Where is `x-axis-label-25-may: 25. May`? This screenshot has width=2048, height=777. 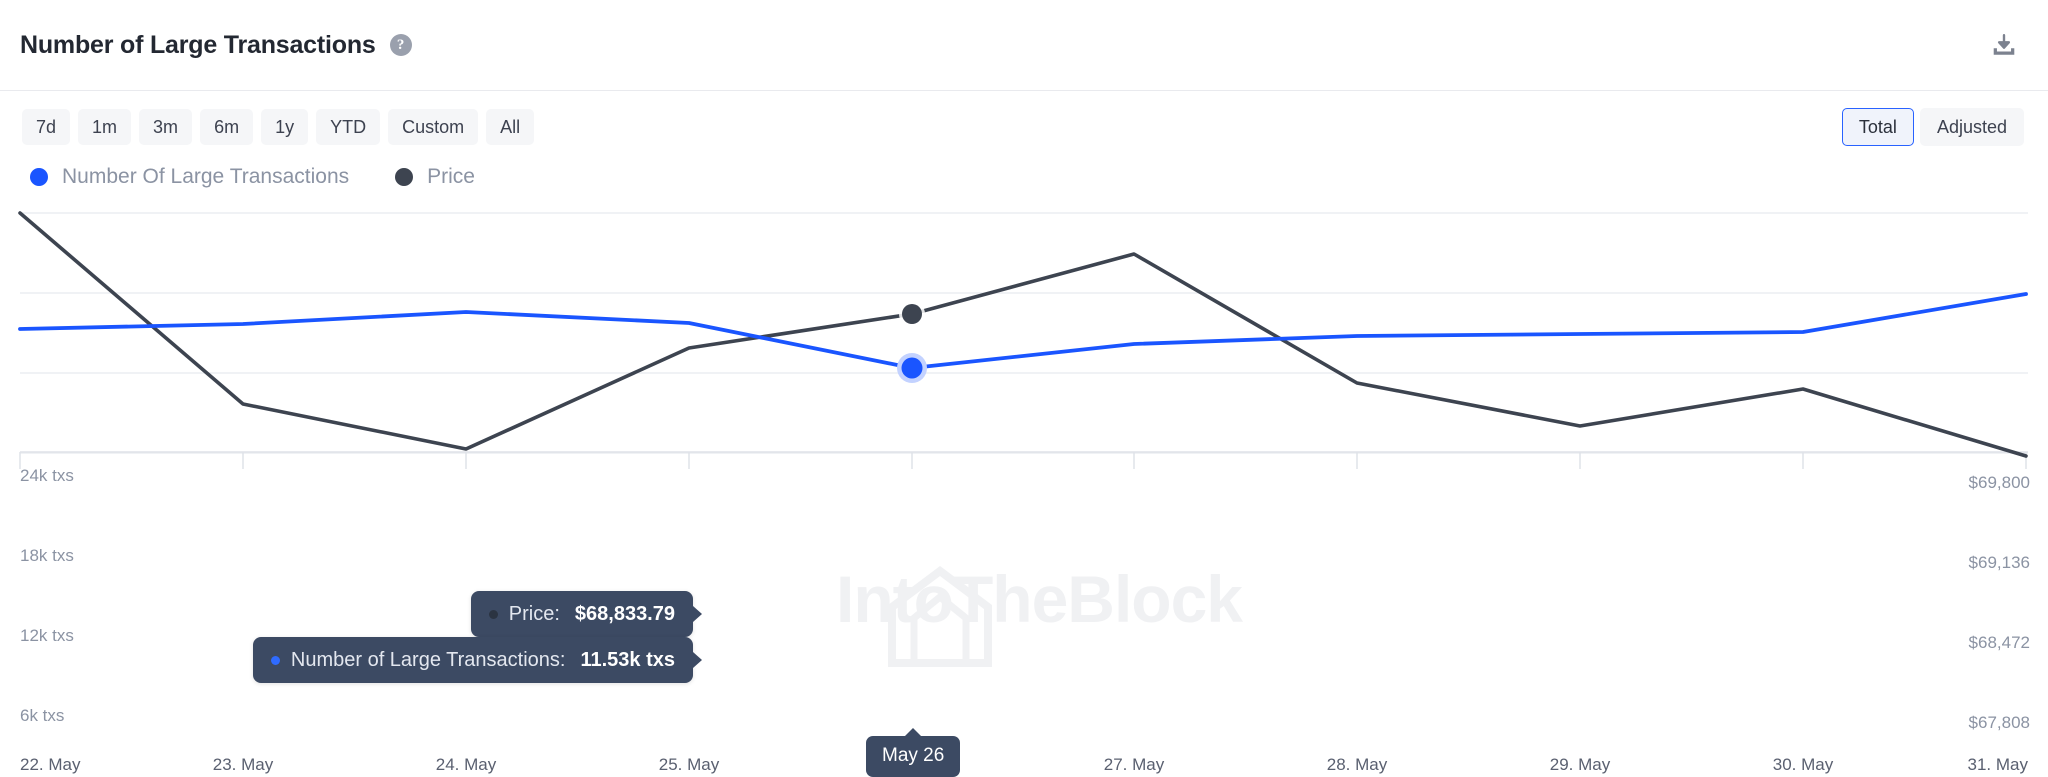
x-axis-label-25-may: 25. May is located at coordinates (689, 764).